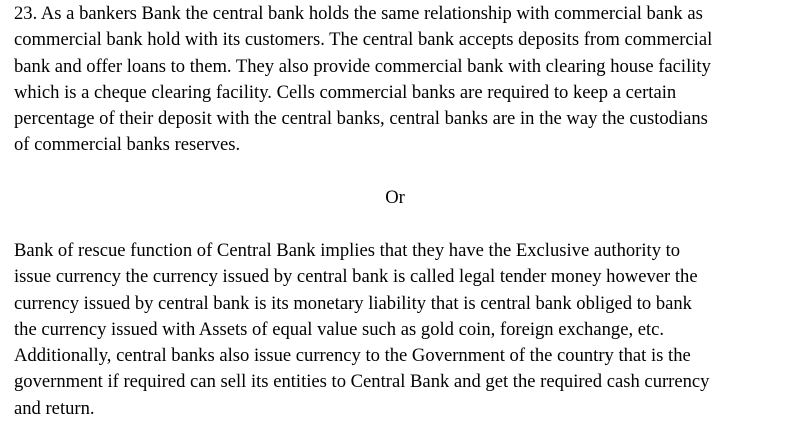 The height and width of the screenshot is (436, 789). I want to click on text-line: and return., so click(54, 408).